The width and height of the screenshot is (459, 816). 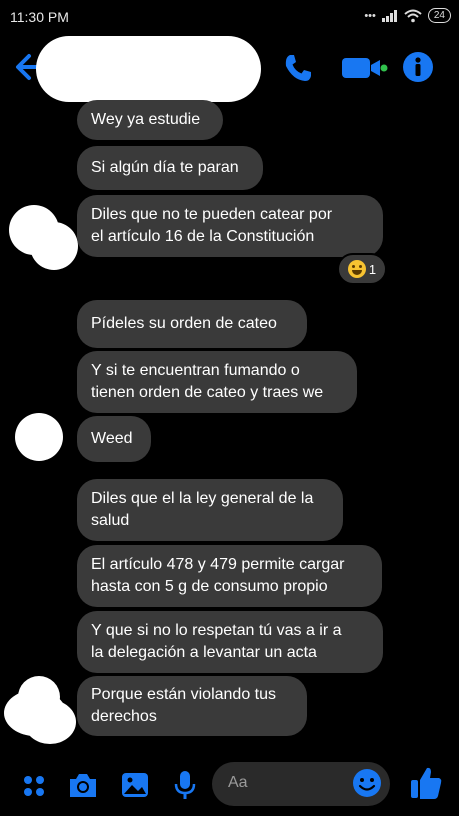 I want to click on message-text: Porque están violando tus, so click(x=184, y=694).